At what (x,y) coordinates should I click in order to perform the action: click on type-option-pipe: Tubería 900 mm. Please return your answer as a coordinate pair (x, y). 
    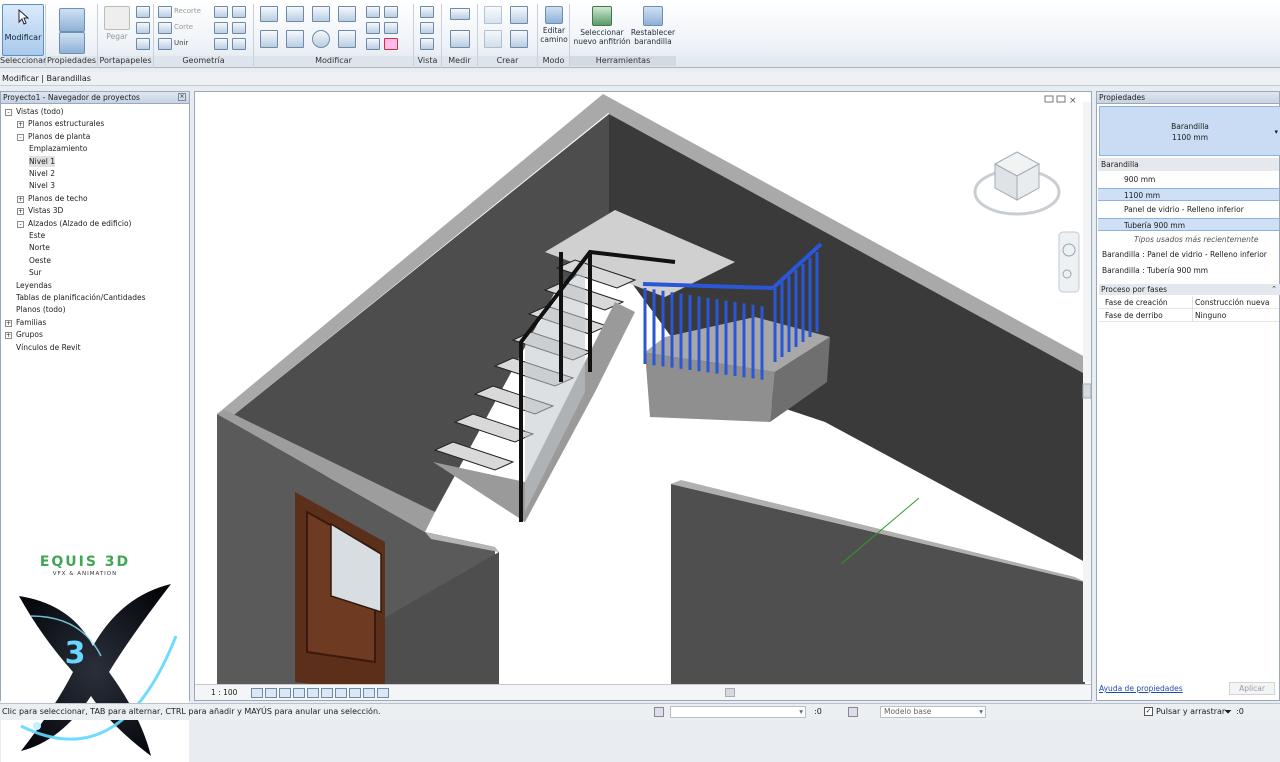
    Looking at the image, I should click on (1188, 224).